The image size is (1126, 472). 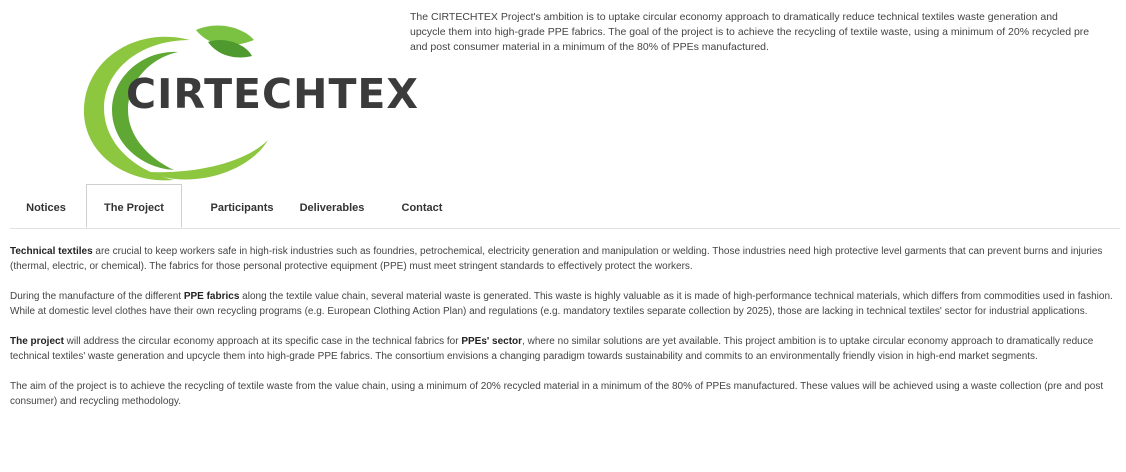 I want to click on logo-wordmark: CIRTECHTEX, so click(x=273, y=94).